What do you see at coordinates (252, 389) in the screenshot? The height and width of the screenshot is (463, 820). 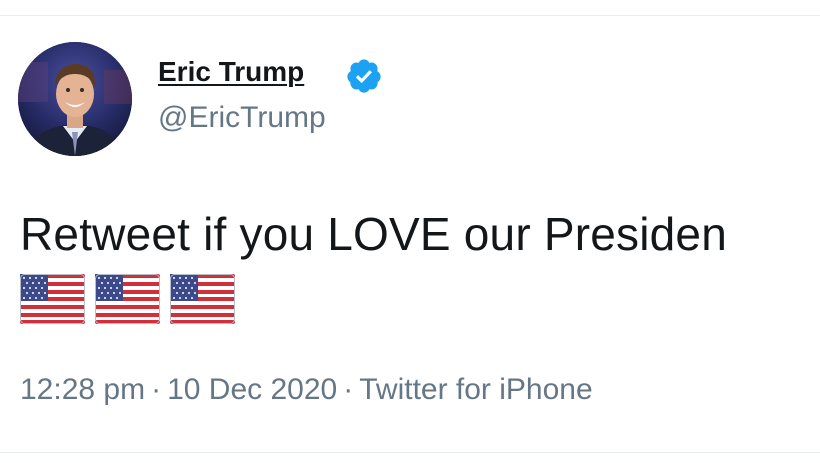 I see `tweet-date: 10 Dec 2020` at bounding box center [252, 389].